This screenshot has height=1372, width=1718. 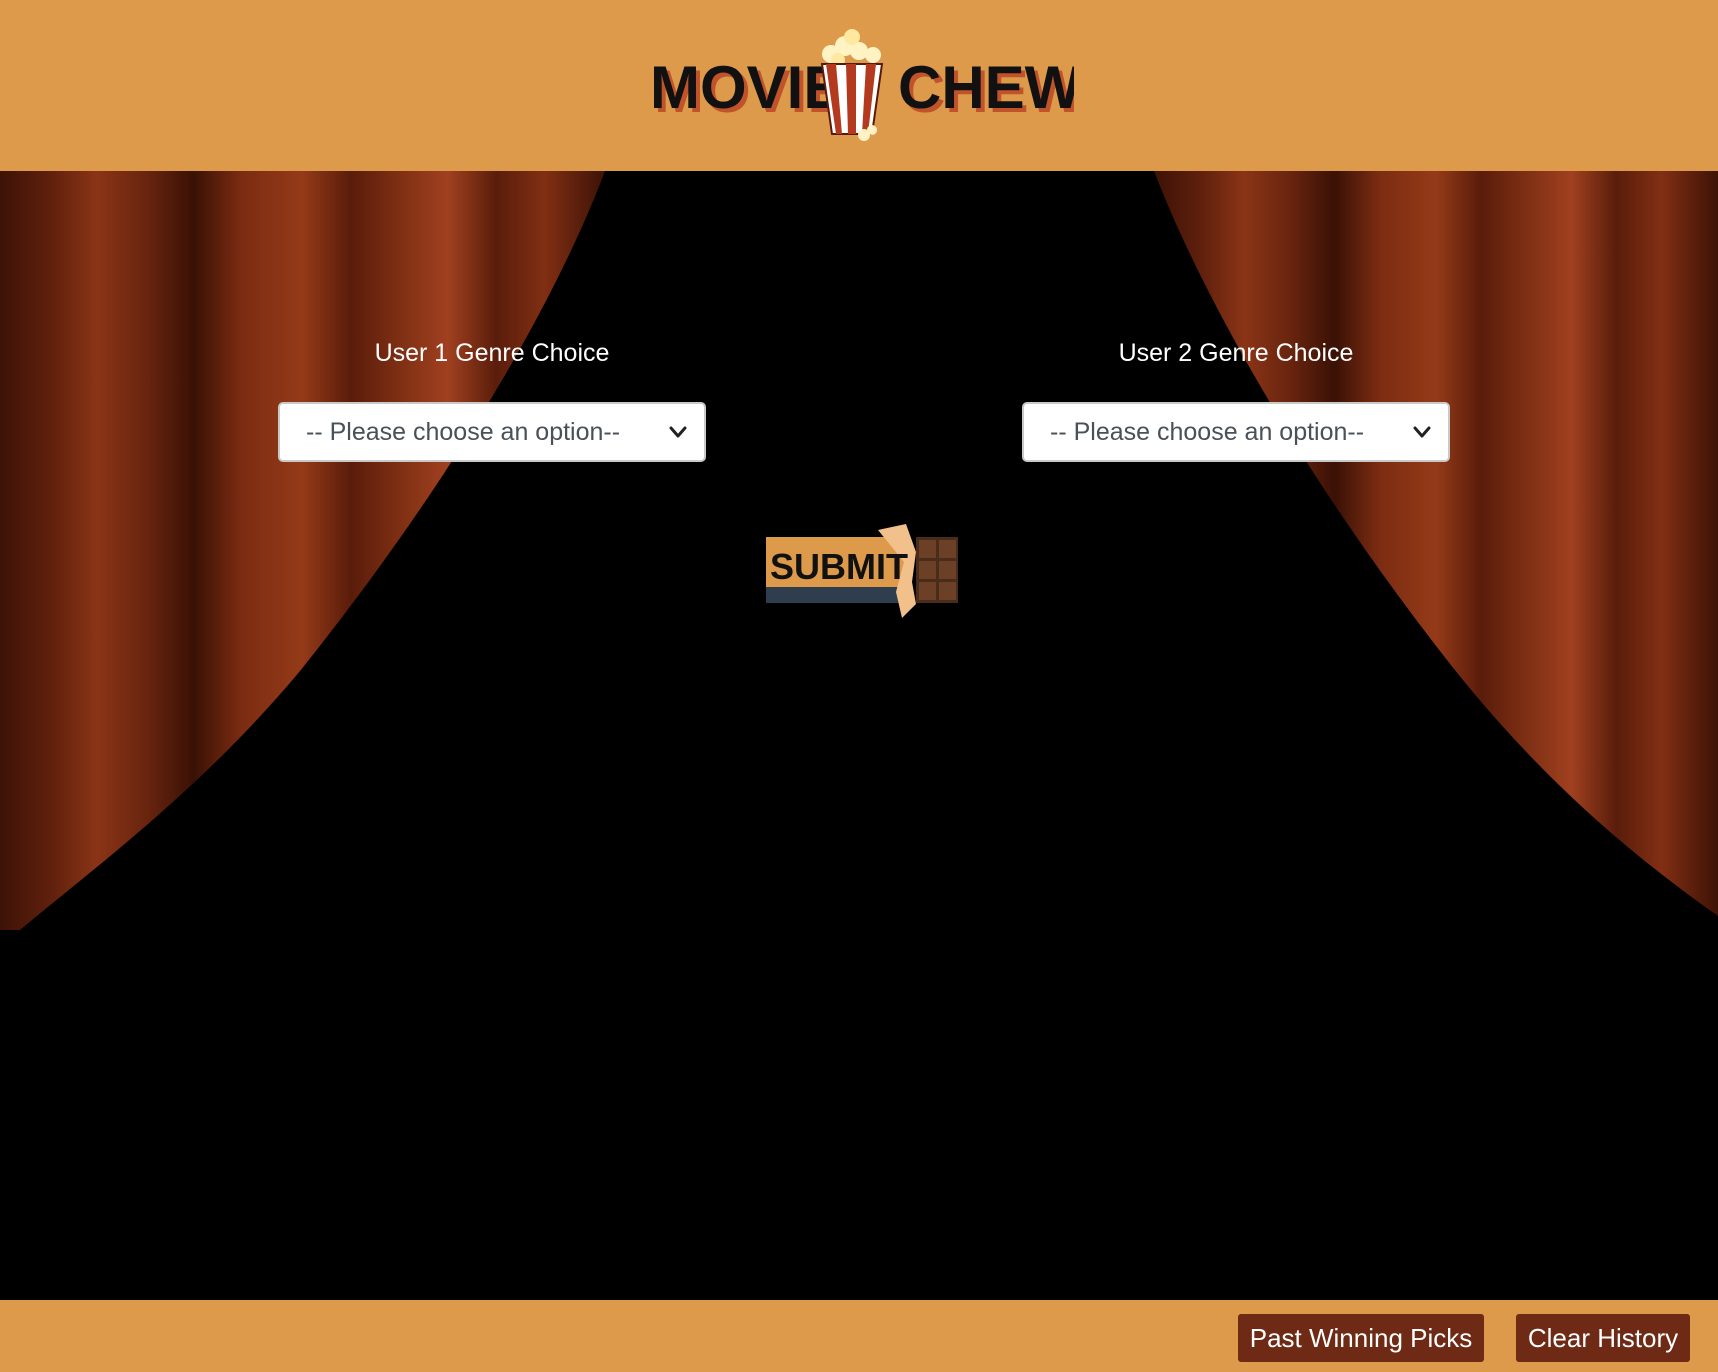 I want to click on user2-genre-select: -- Please choose an option--, so click(x=1236, y=432).